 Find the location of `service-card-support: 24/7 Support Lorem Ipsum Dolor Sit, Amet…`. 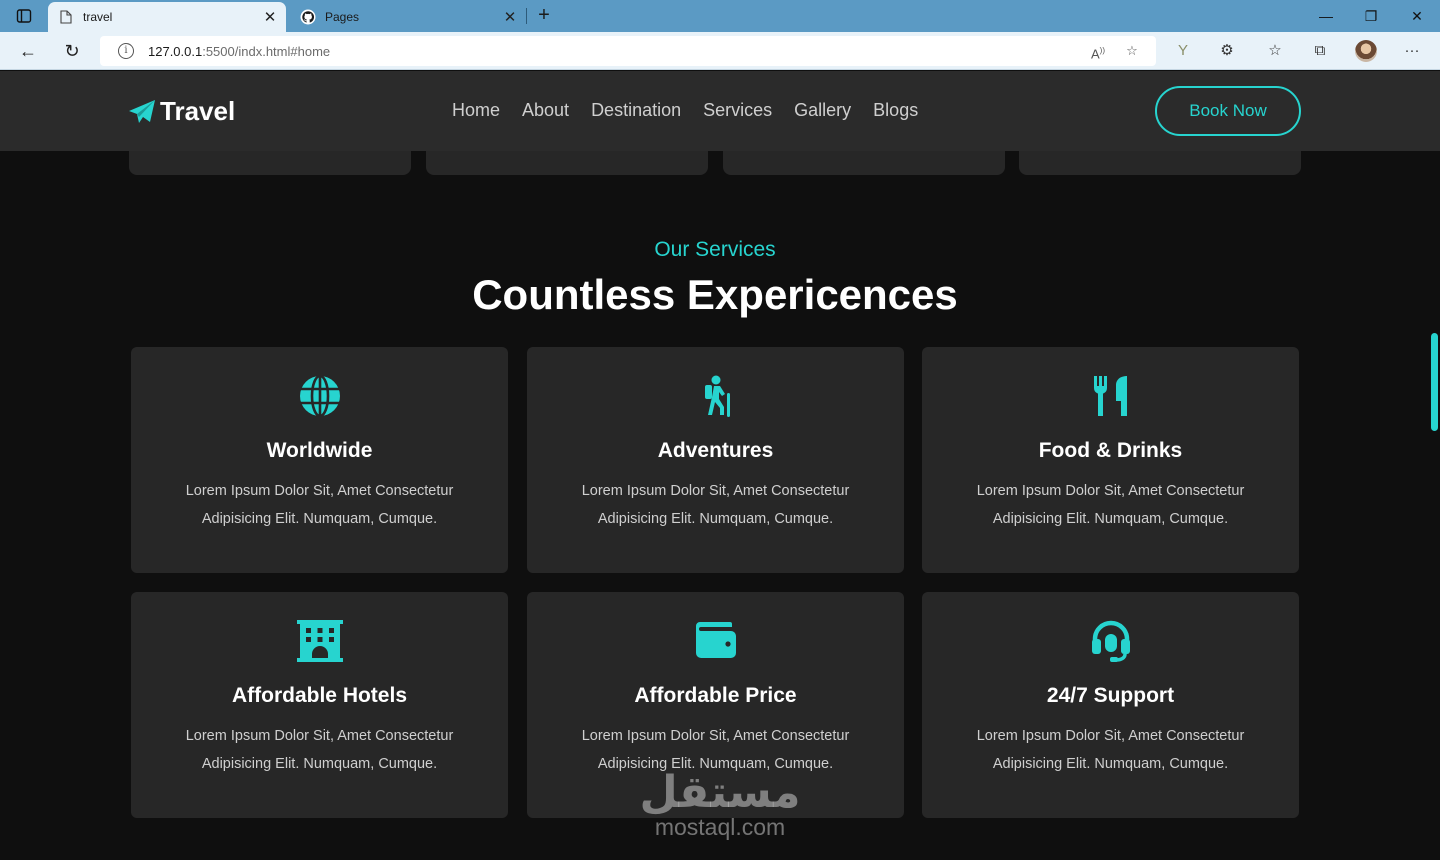

service-card-support: 24/7 Support Lorem Ipsum Dolor Sit, Amet… is located at coordinates (1110, 705).